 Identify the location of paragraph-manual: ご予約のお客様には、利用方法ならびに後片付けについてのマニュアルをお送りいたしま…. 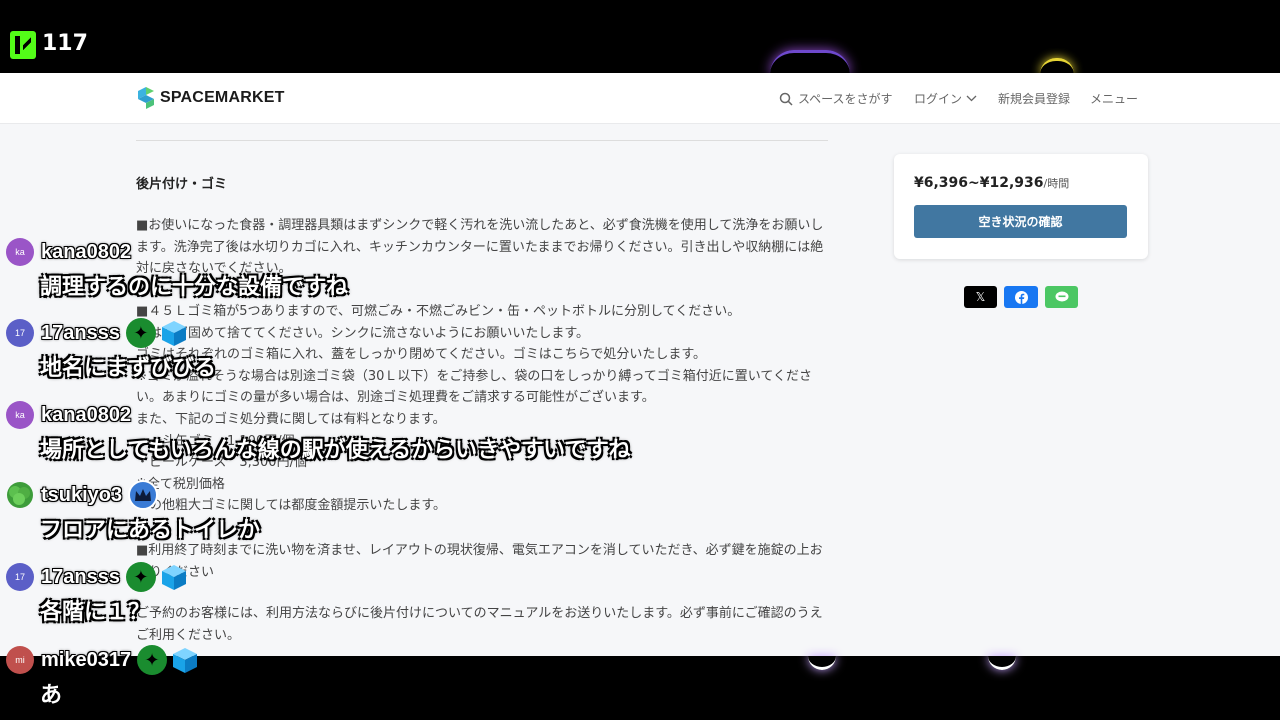
(479, 624).